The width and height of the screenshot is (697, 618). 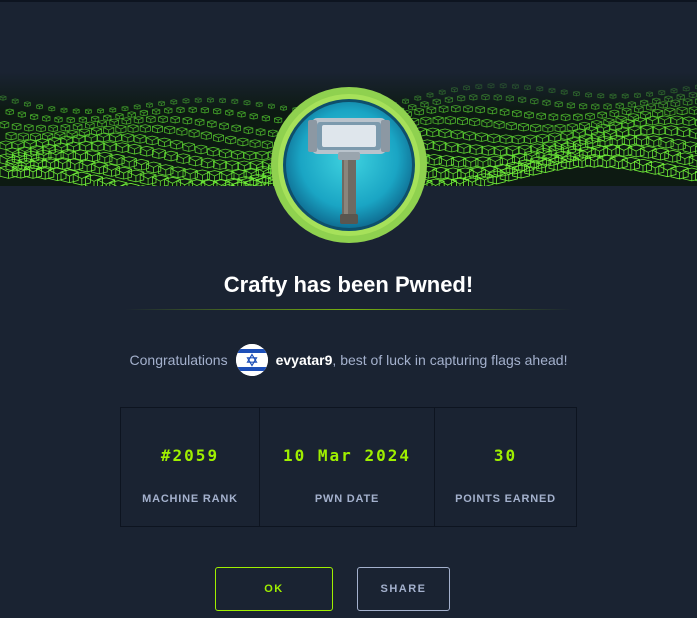 What do you see at coordinates (274, 589) in the screenshot?
I see `ok-button: OK` at bounding box center [274, 589].